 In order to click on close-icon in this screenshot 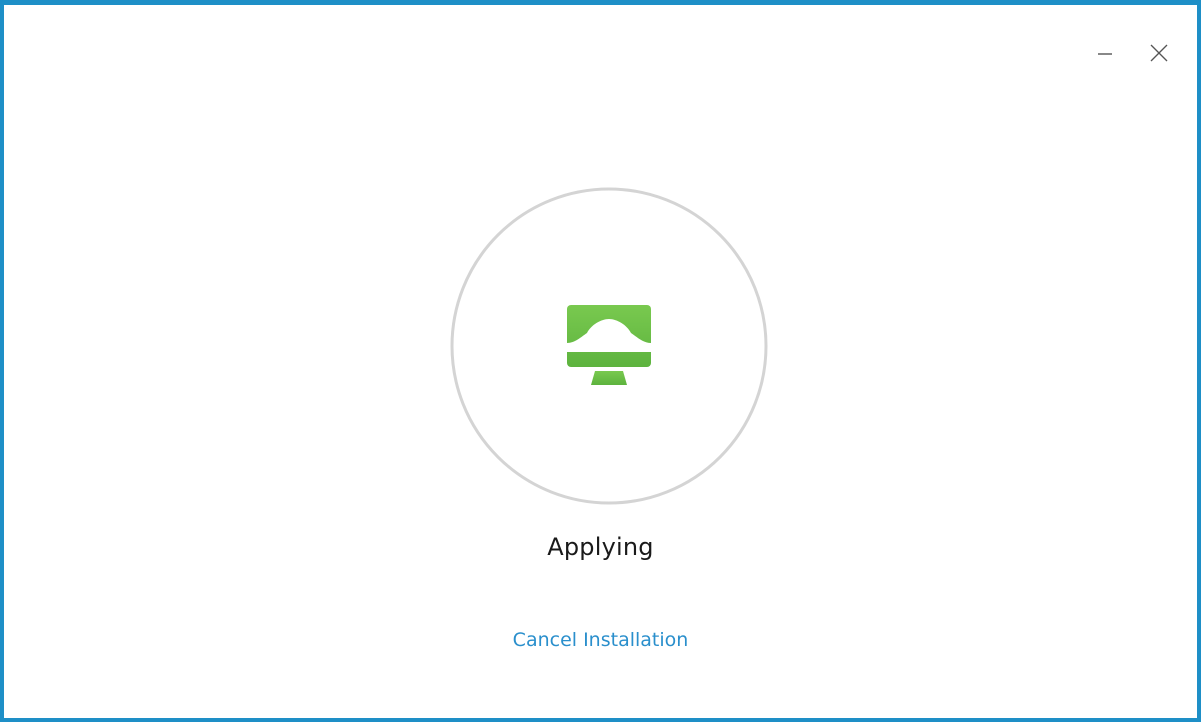, I will do `click(1159, 53)`.